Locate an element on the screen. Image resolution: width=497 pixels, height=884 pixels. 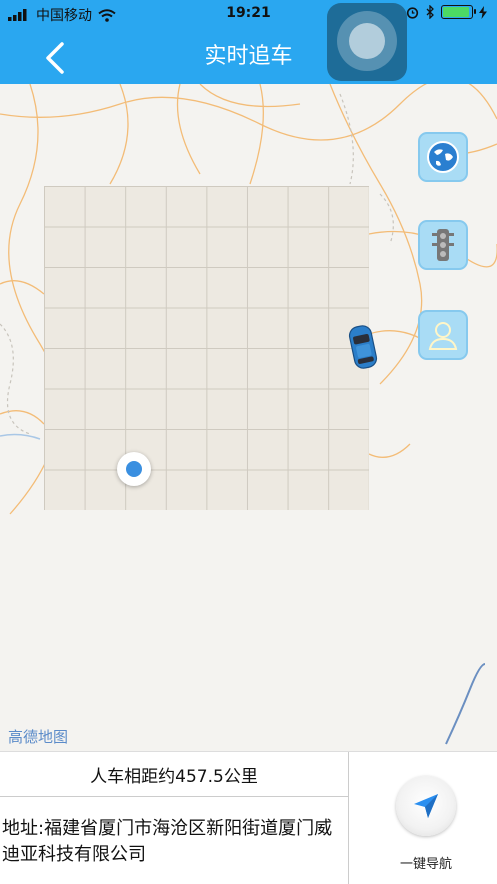
map-layer-button is located at coordinates (443, 157).